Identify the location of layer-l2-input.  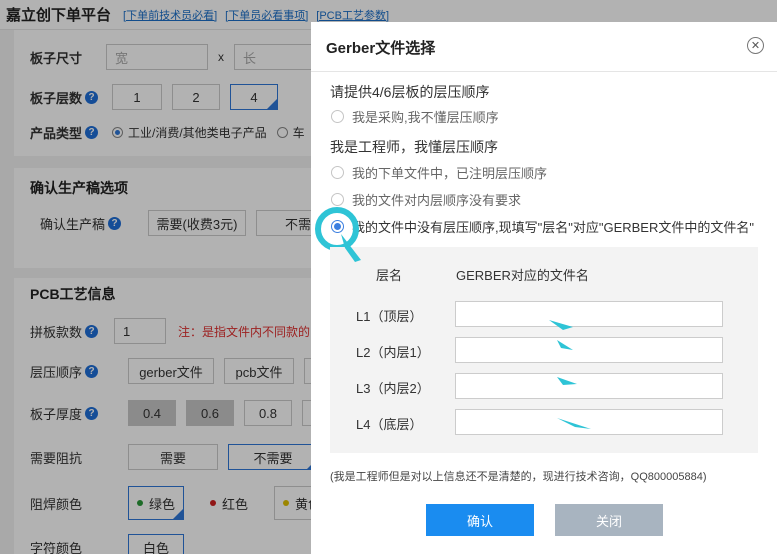
(589, 350).